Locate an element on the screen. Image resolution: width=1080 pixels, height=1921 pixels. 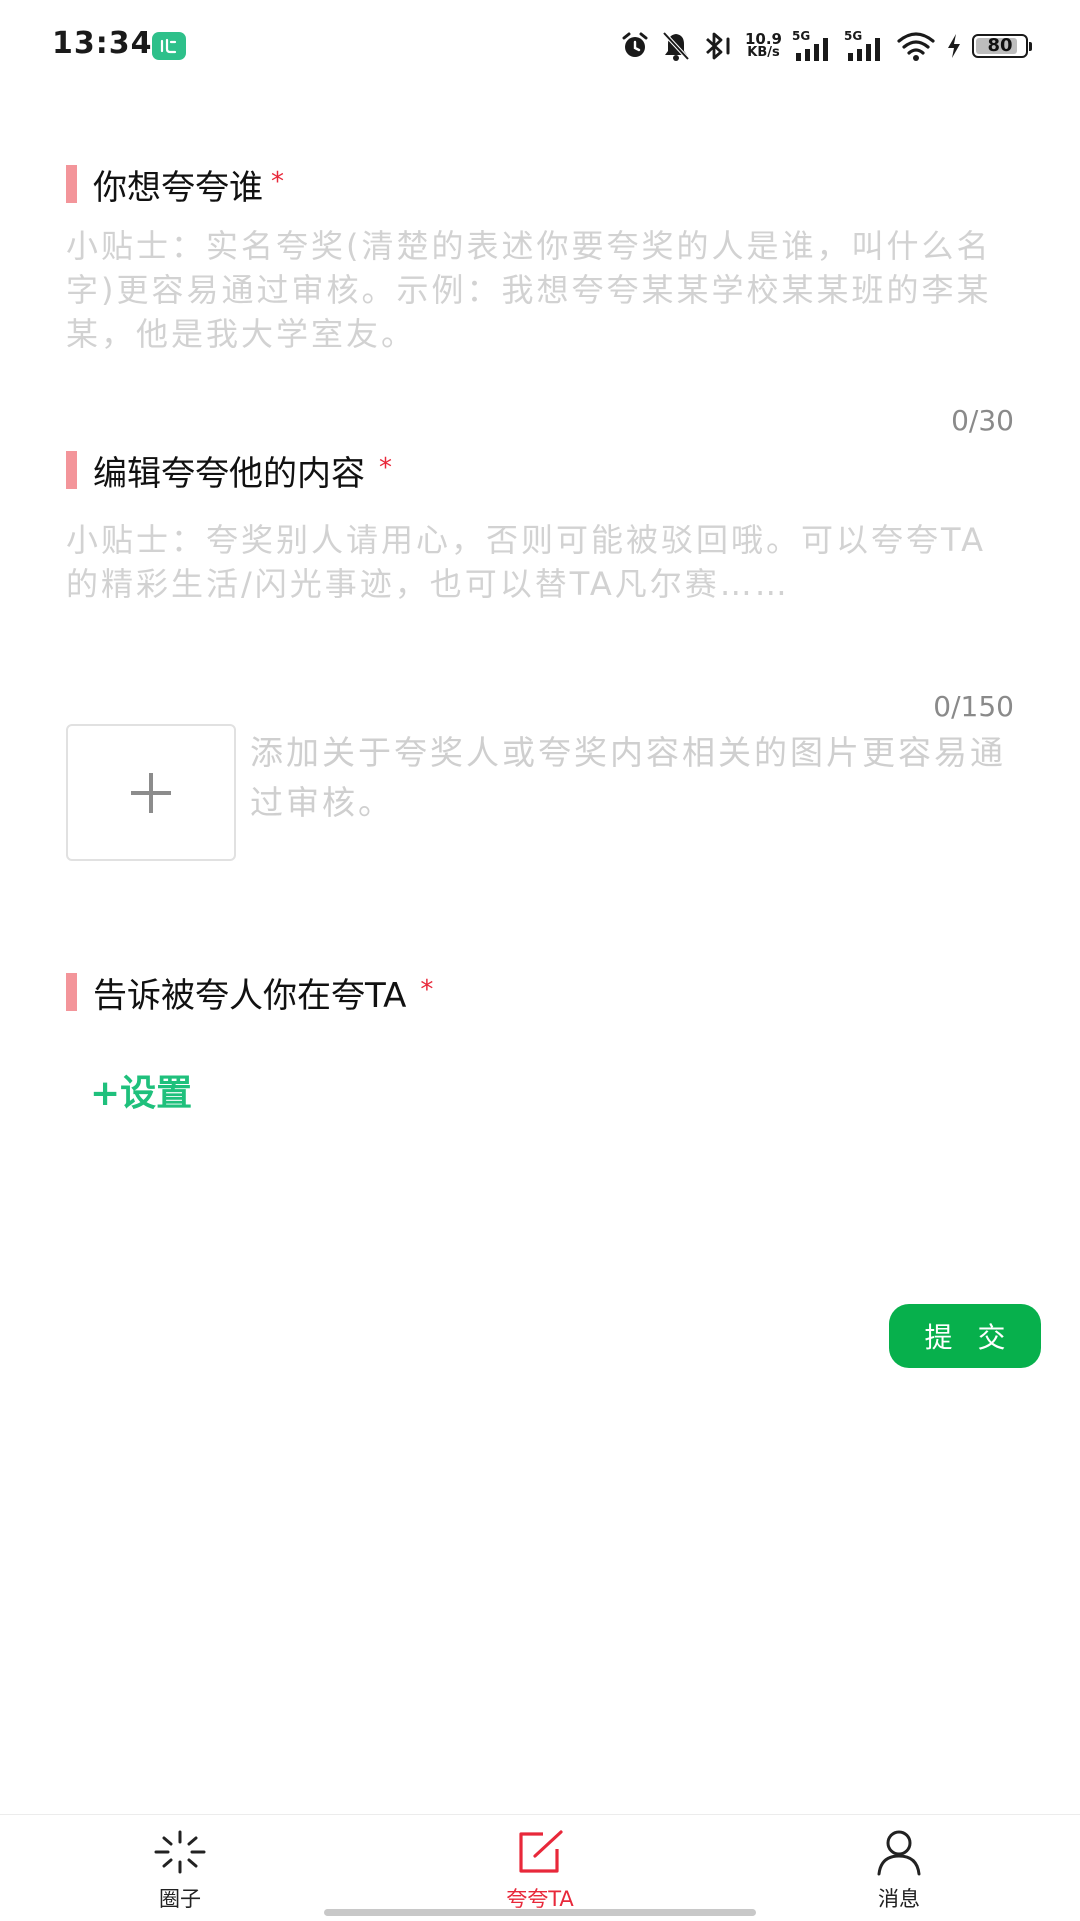
sparkle-icon is located at coordinates (180, 1852).